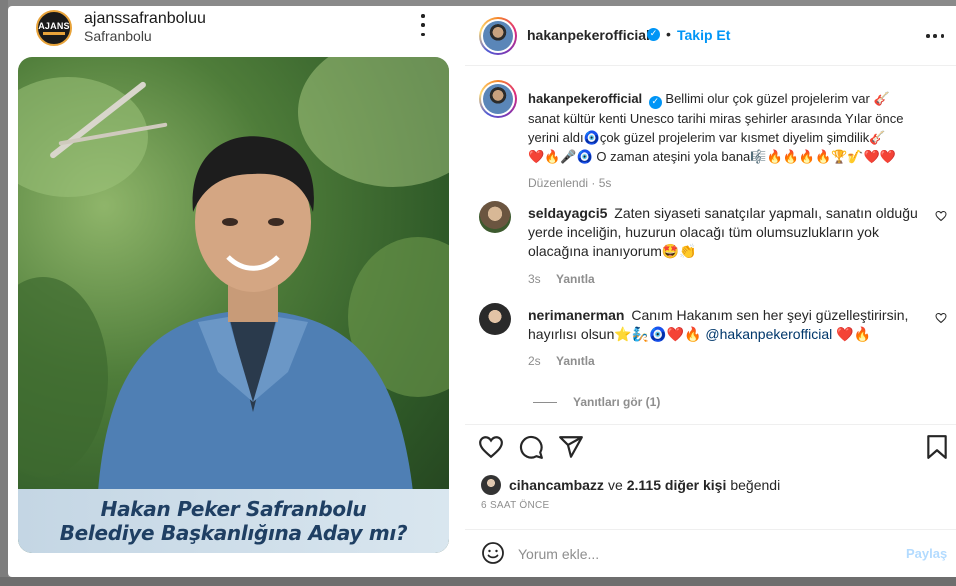  Describe the element at coordinates (145, 19) in the screenshot. I see `account-username: ajanssafranboluu` at that location.